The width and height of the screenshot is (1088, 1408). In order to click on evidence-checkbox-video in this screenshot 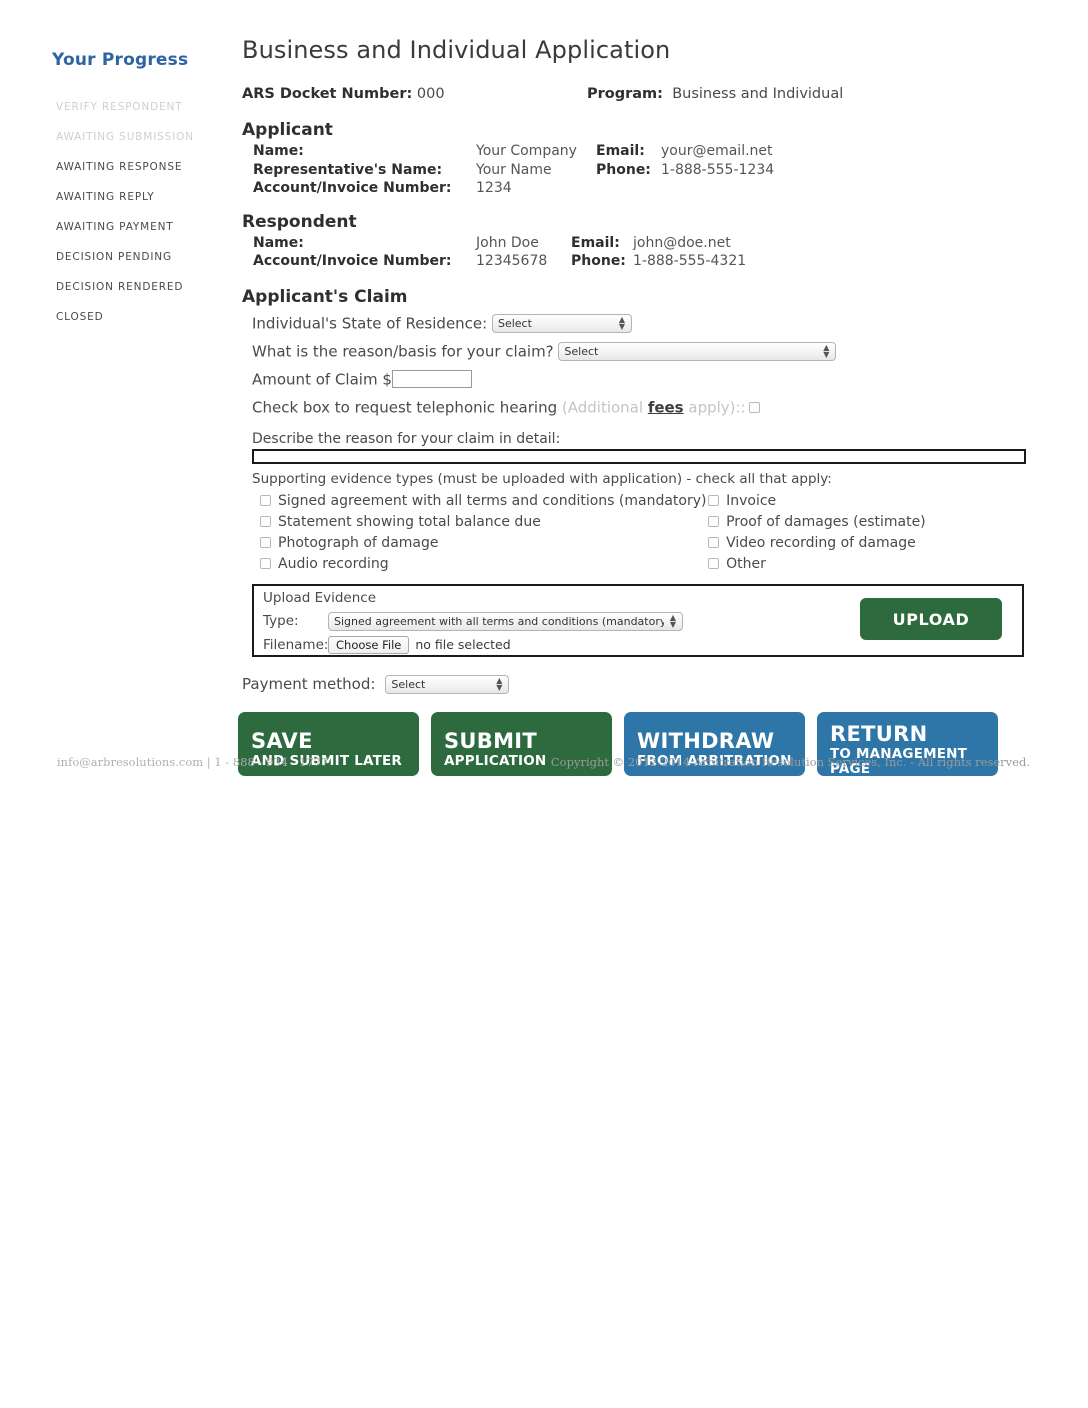, I will do `click(714, 542)`.